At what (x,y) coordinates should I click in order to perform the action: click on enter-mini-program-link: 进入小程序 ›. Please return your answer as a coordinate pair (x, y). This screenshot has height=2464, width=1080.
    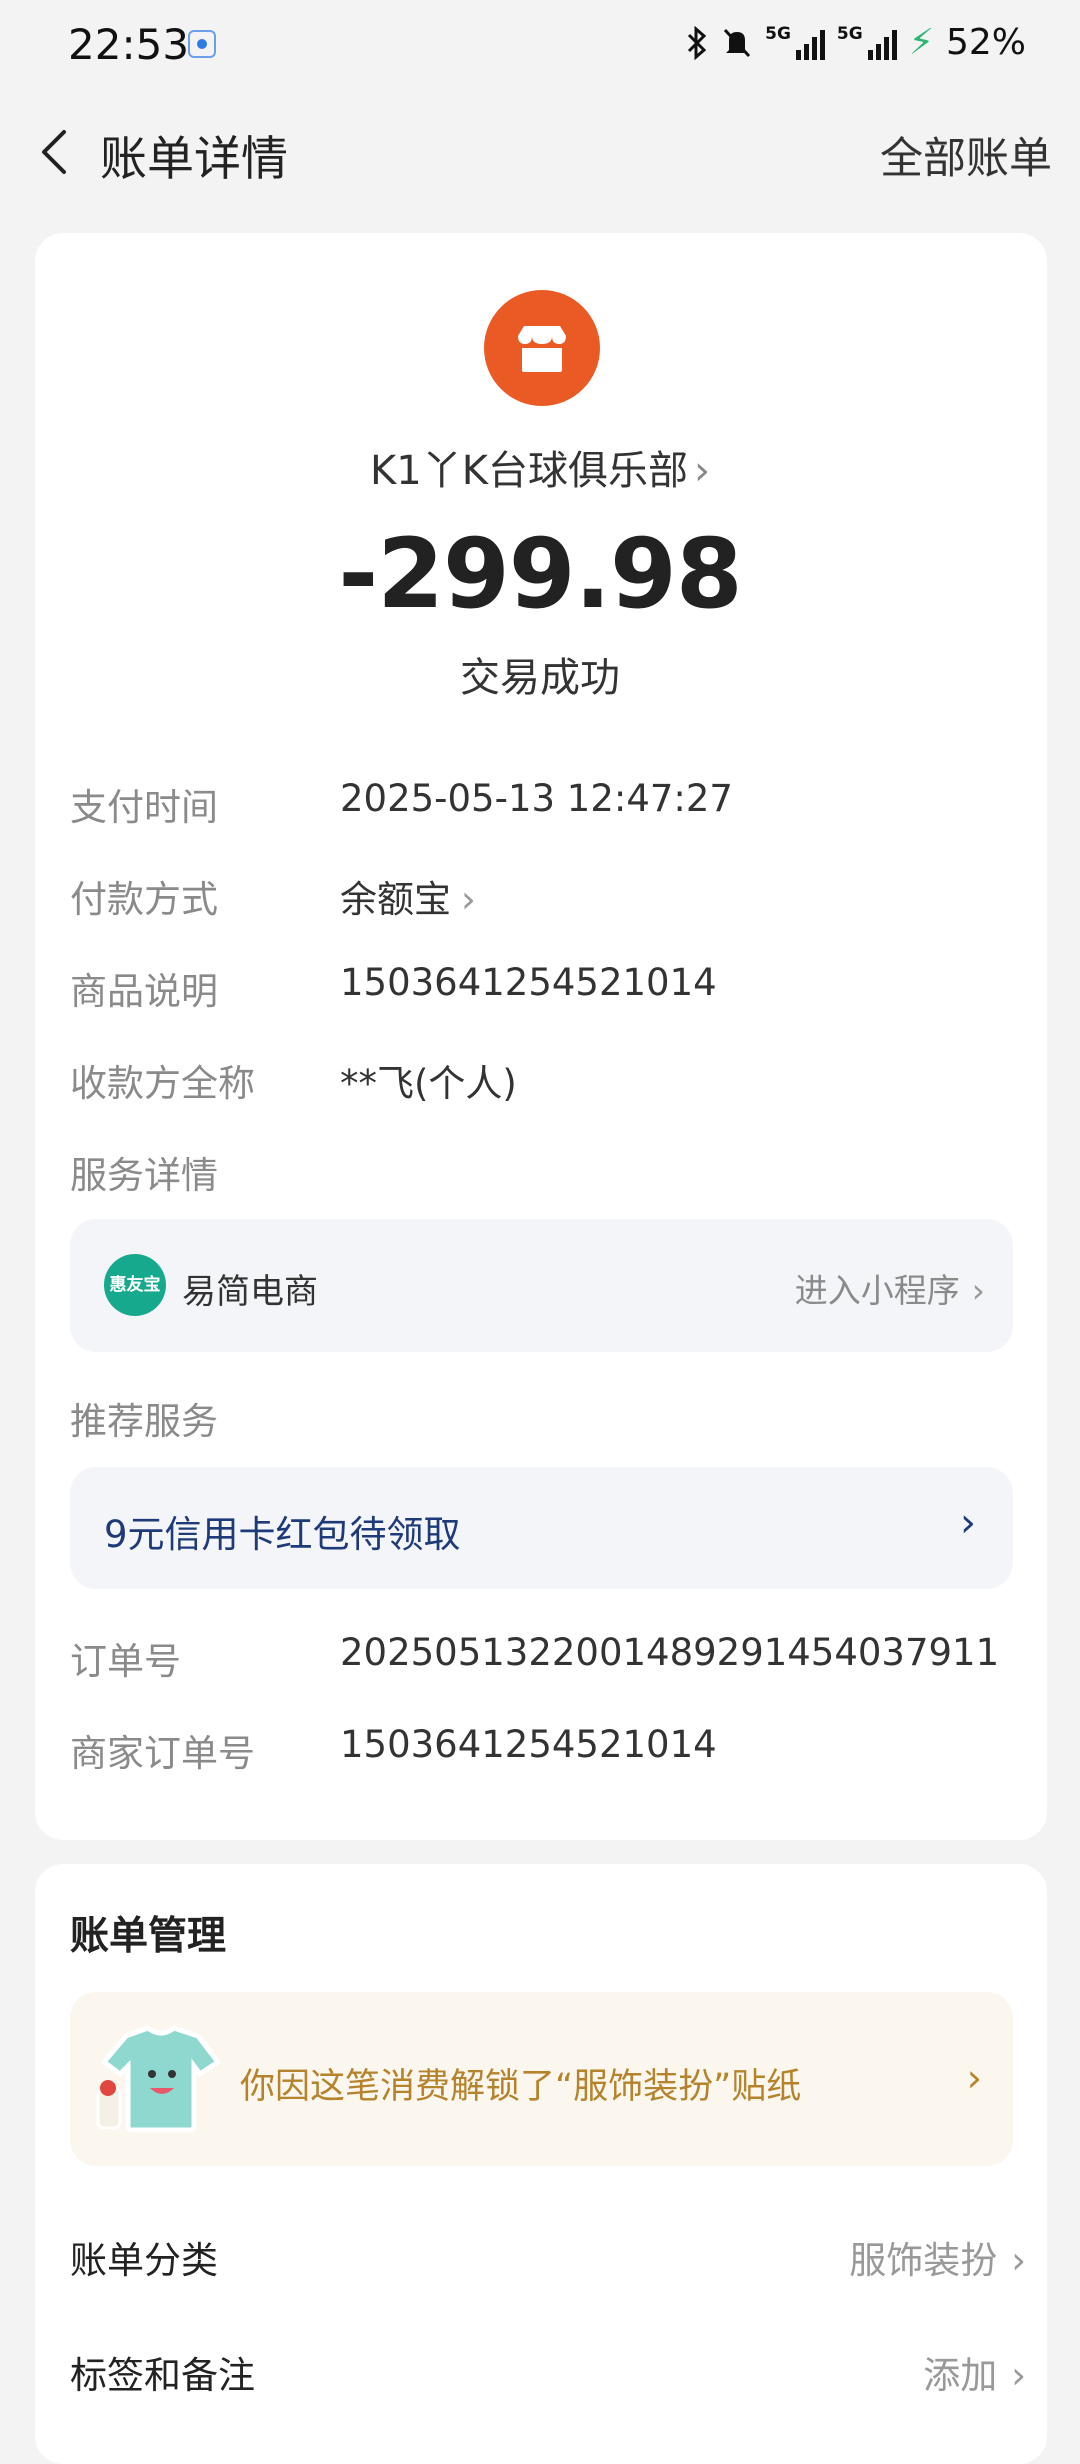
    Looking at the image, I should click on (890, 1288).